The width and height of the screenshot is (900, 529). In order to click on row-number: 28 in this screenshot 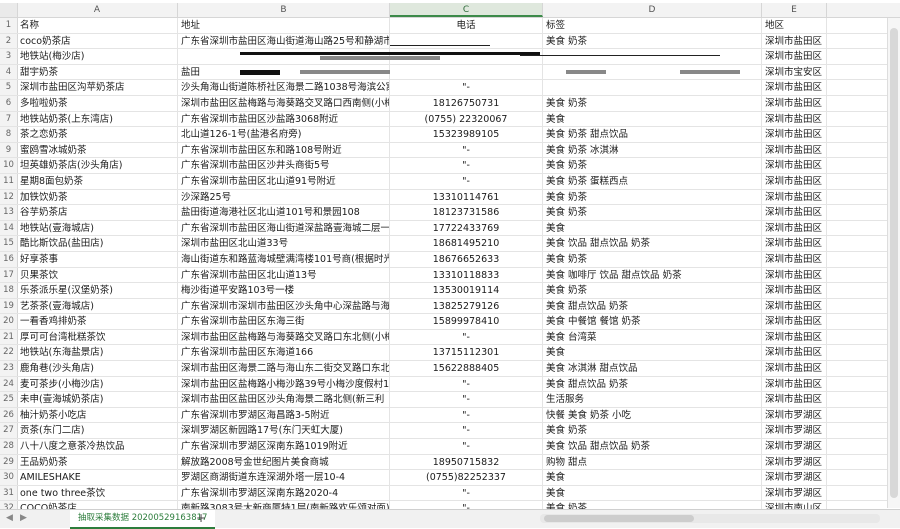, I will do `click(9, 446)`.